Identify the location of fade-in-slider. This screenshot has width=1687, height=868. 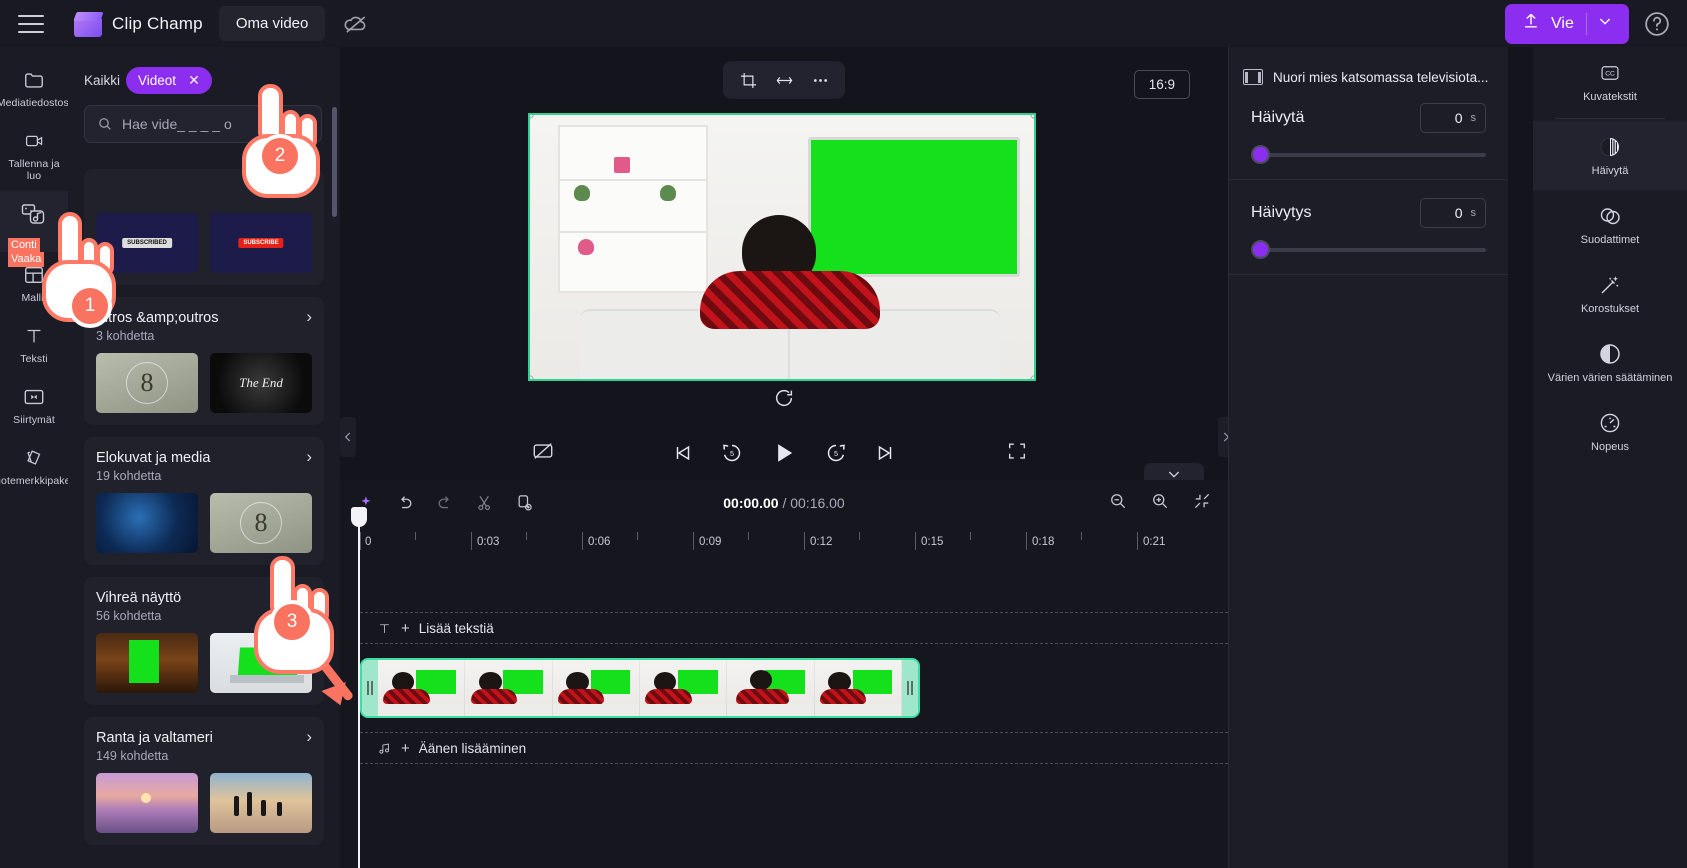
(1368, 154).